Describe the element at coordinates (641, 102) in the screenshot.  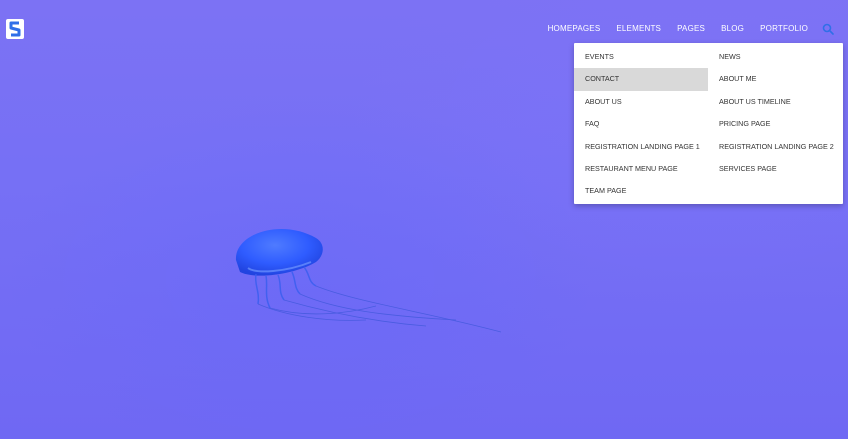
I see `dropdown-item-about-us: ABOUT US` at that location.